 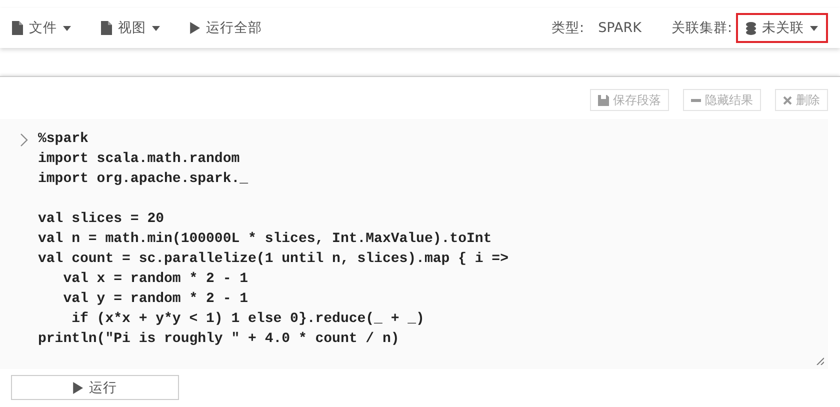 What do you see at coordinates (696, 100) in the screenshot?
I see `minus-icon` at bounding box center [696, 100].